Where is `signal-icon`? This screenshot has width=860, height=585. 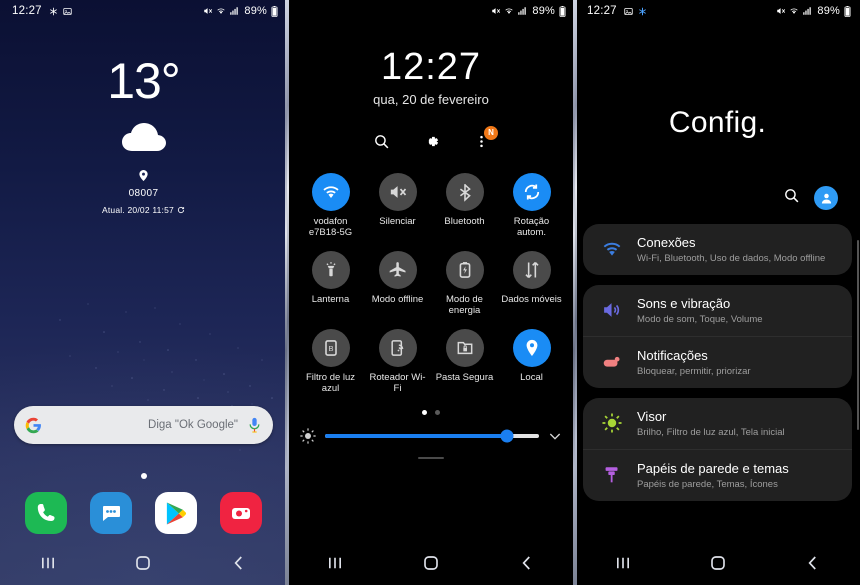
signal-icon is located at coordinates (522, 11).